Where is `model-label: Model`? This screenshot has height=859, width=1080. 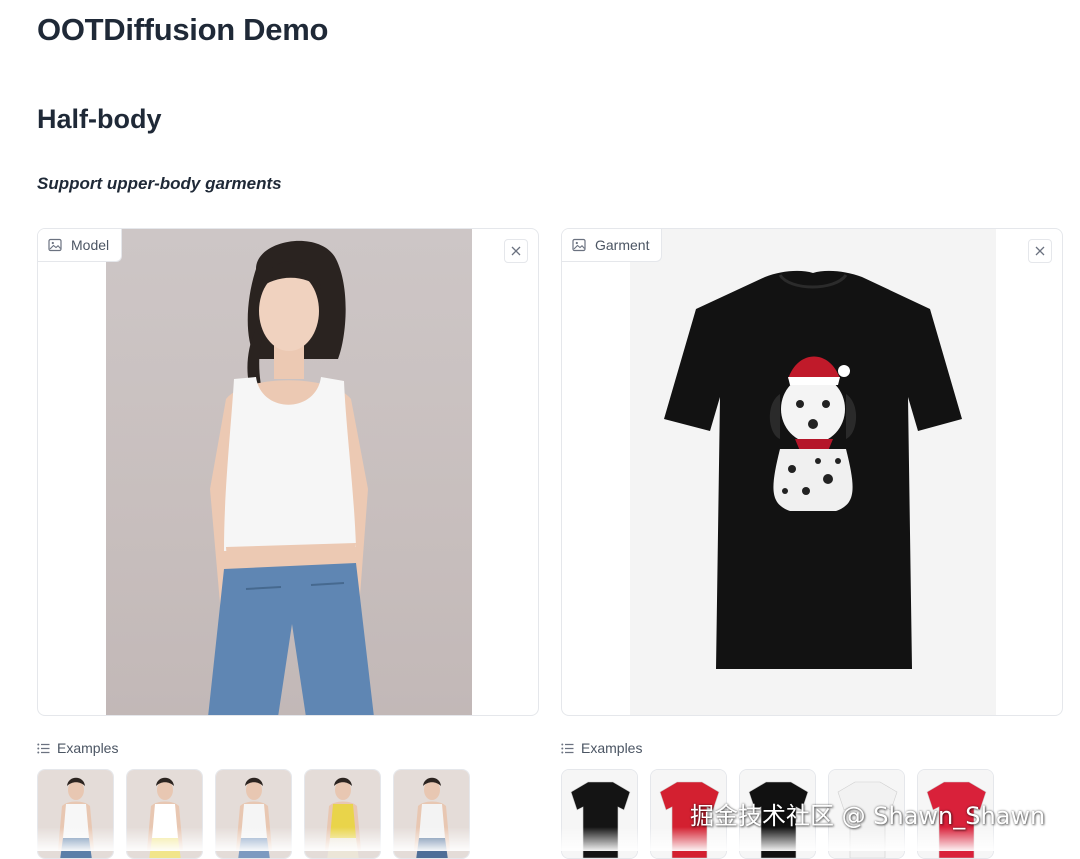 model-label: Model is located at coordinates (80, 245).